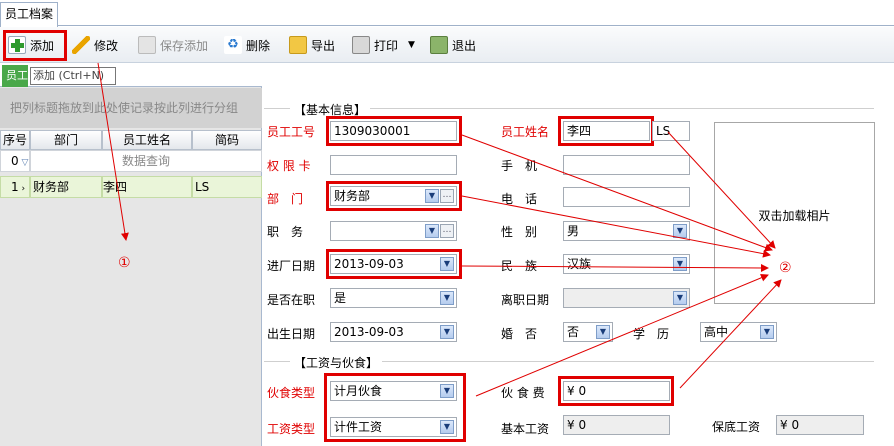  I want to click on label-phone: 电 话, so click(519, 199).